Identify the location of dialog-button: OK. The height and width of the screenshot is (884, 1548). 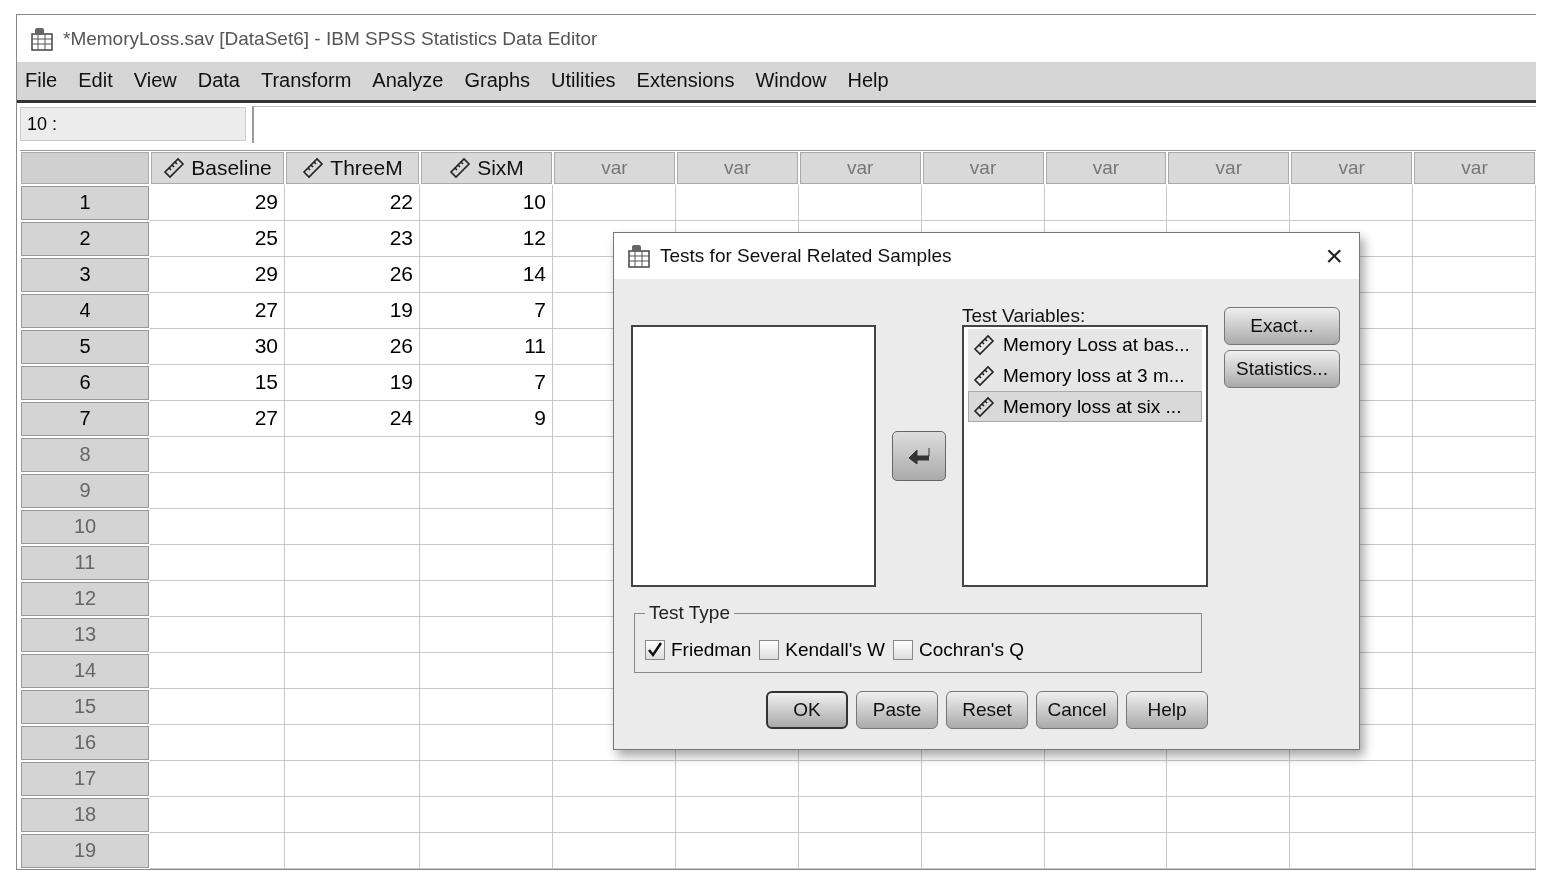
(807, 710).